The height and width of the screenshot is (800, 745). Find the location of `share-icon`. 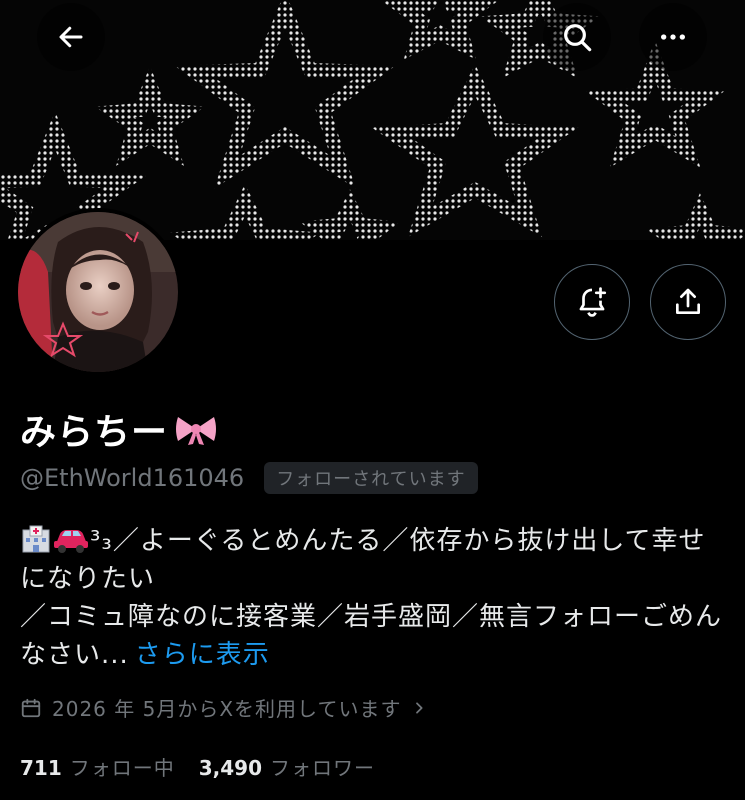

share-icon is located at coordinates (688, 301).